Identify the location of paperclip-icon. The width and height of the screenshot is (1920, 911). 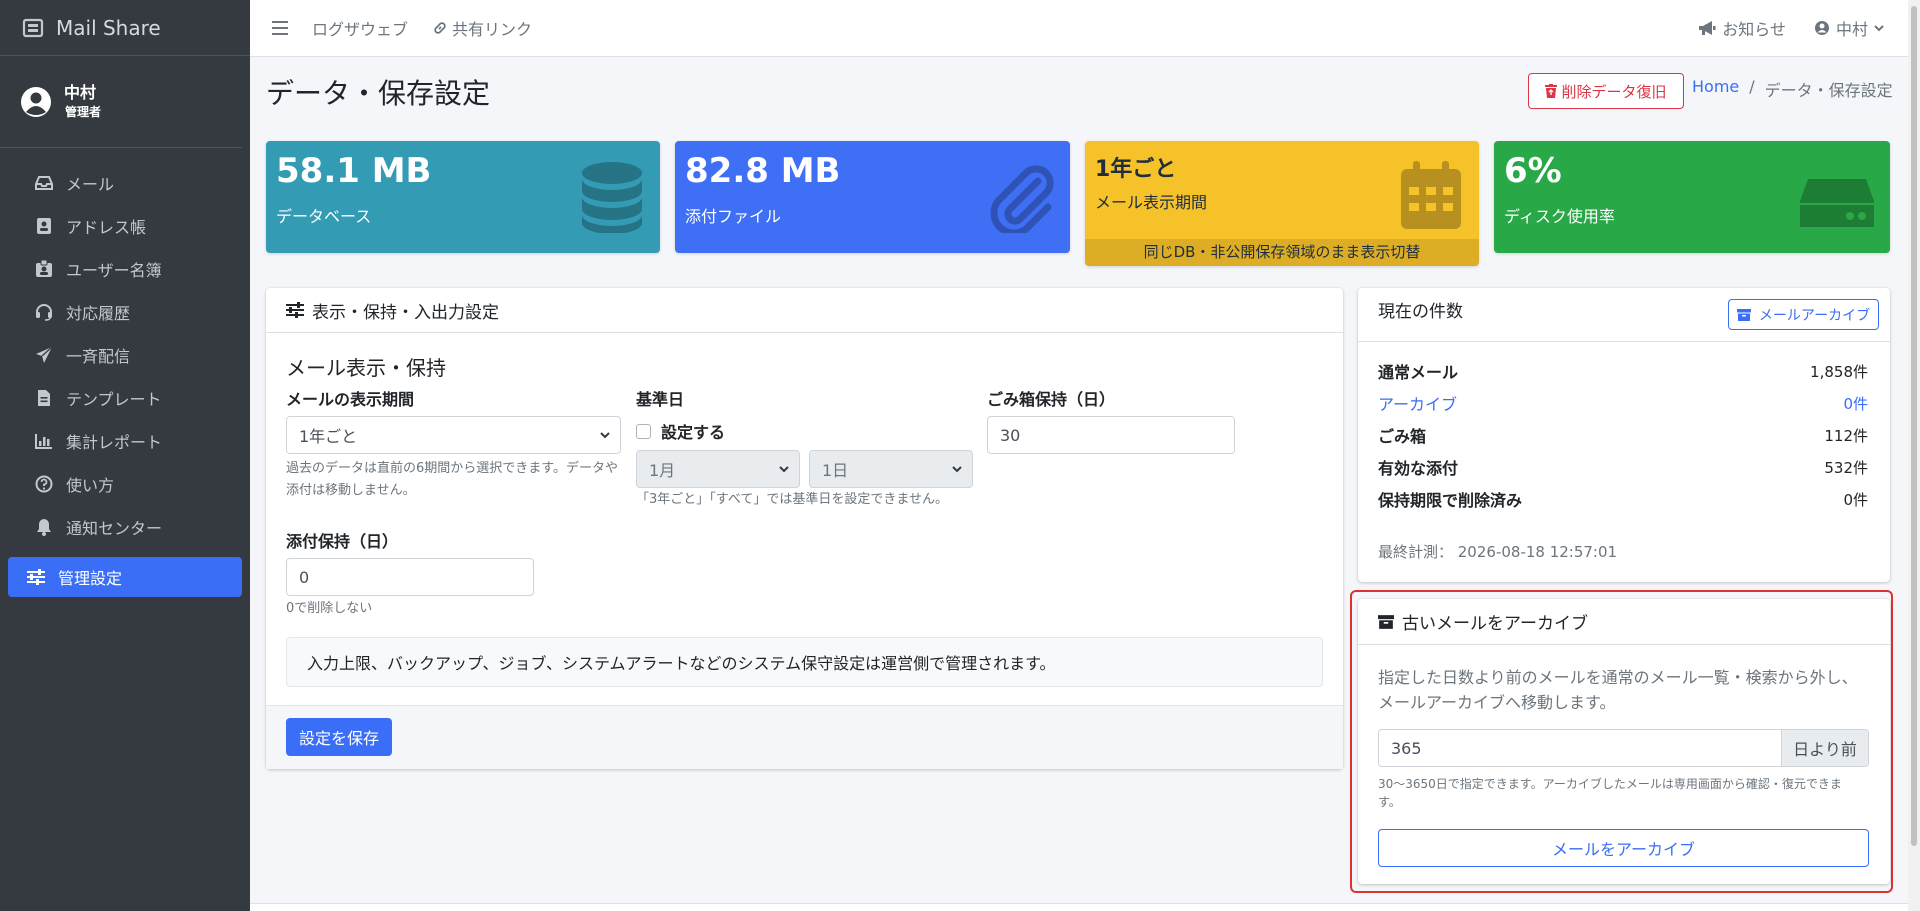
(1022, 199).